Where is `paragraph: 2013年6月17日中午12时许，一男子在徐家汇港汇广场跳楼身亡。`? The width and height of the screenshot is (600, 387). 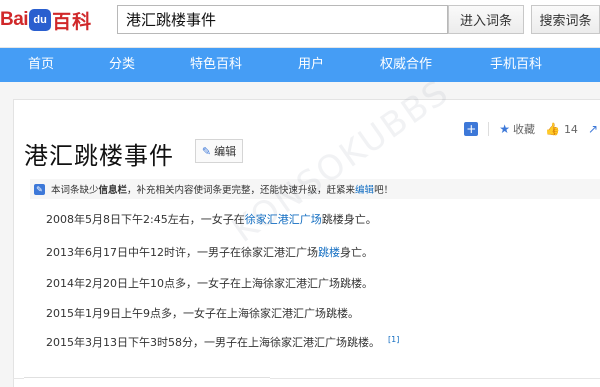 paragraph: 2013年6月17日中午12时许，一男子在徐家汇港汇广场跳楼身亡。 is located at coordinates (209, 252).